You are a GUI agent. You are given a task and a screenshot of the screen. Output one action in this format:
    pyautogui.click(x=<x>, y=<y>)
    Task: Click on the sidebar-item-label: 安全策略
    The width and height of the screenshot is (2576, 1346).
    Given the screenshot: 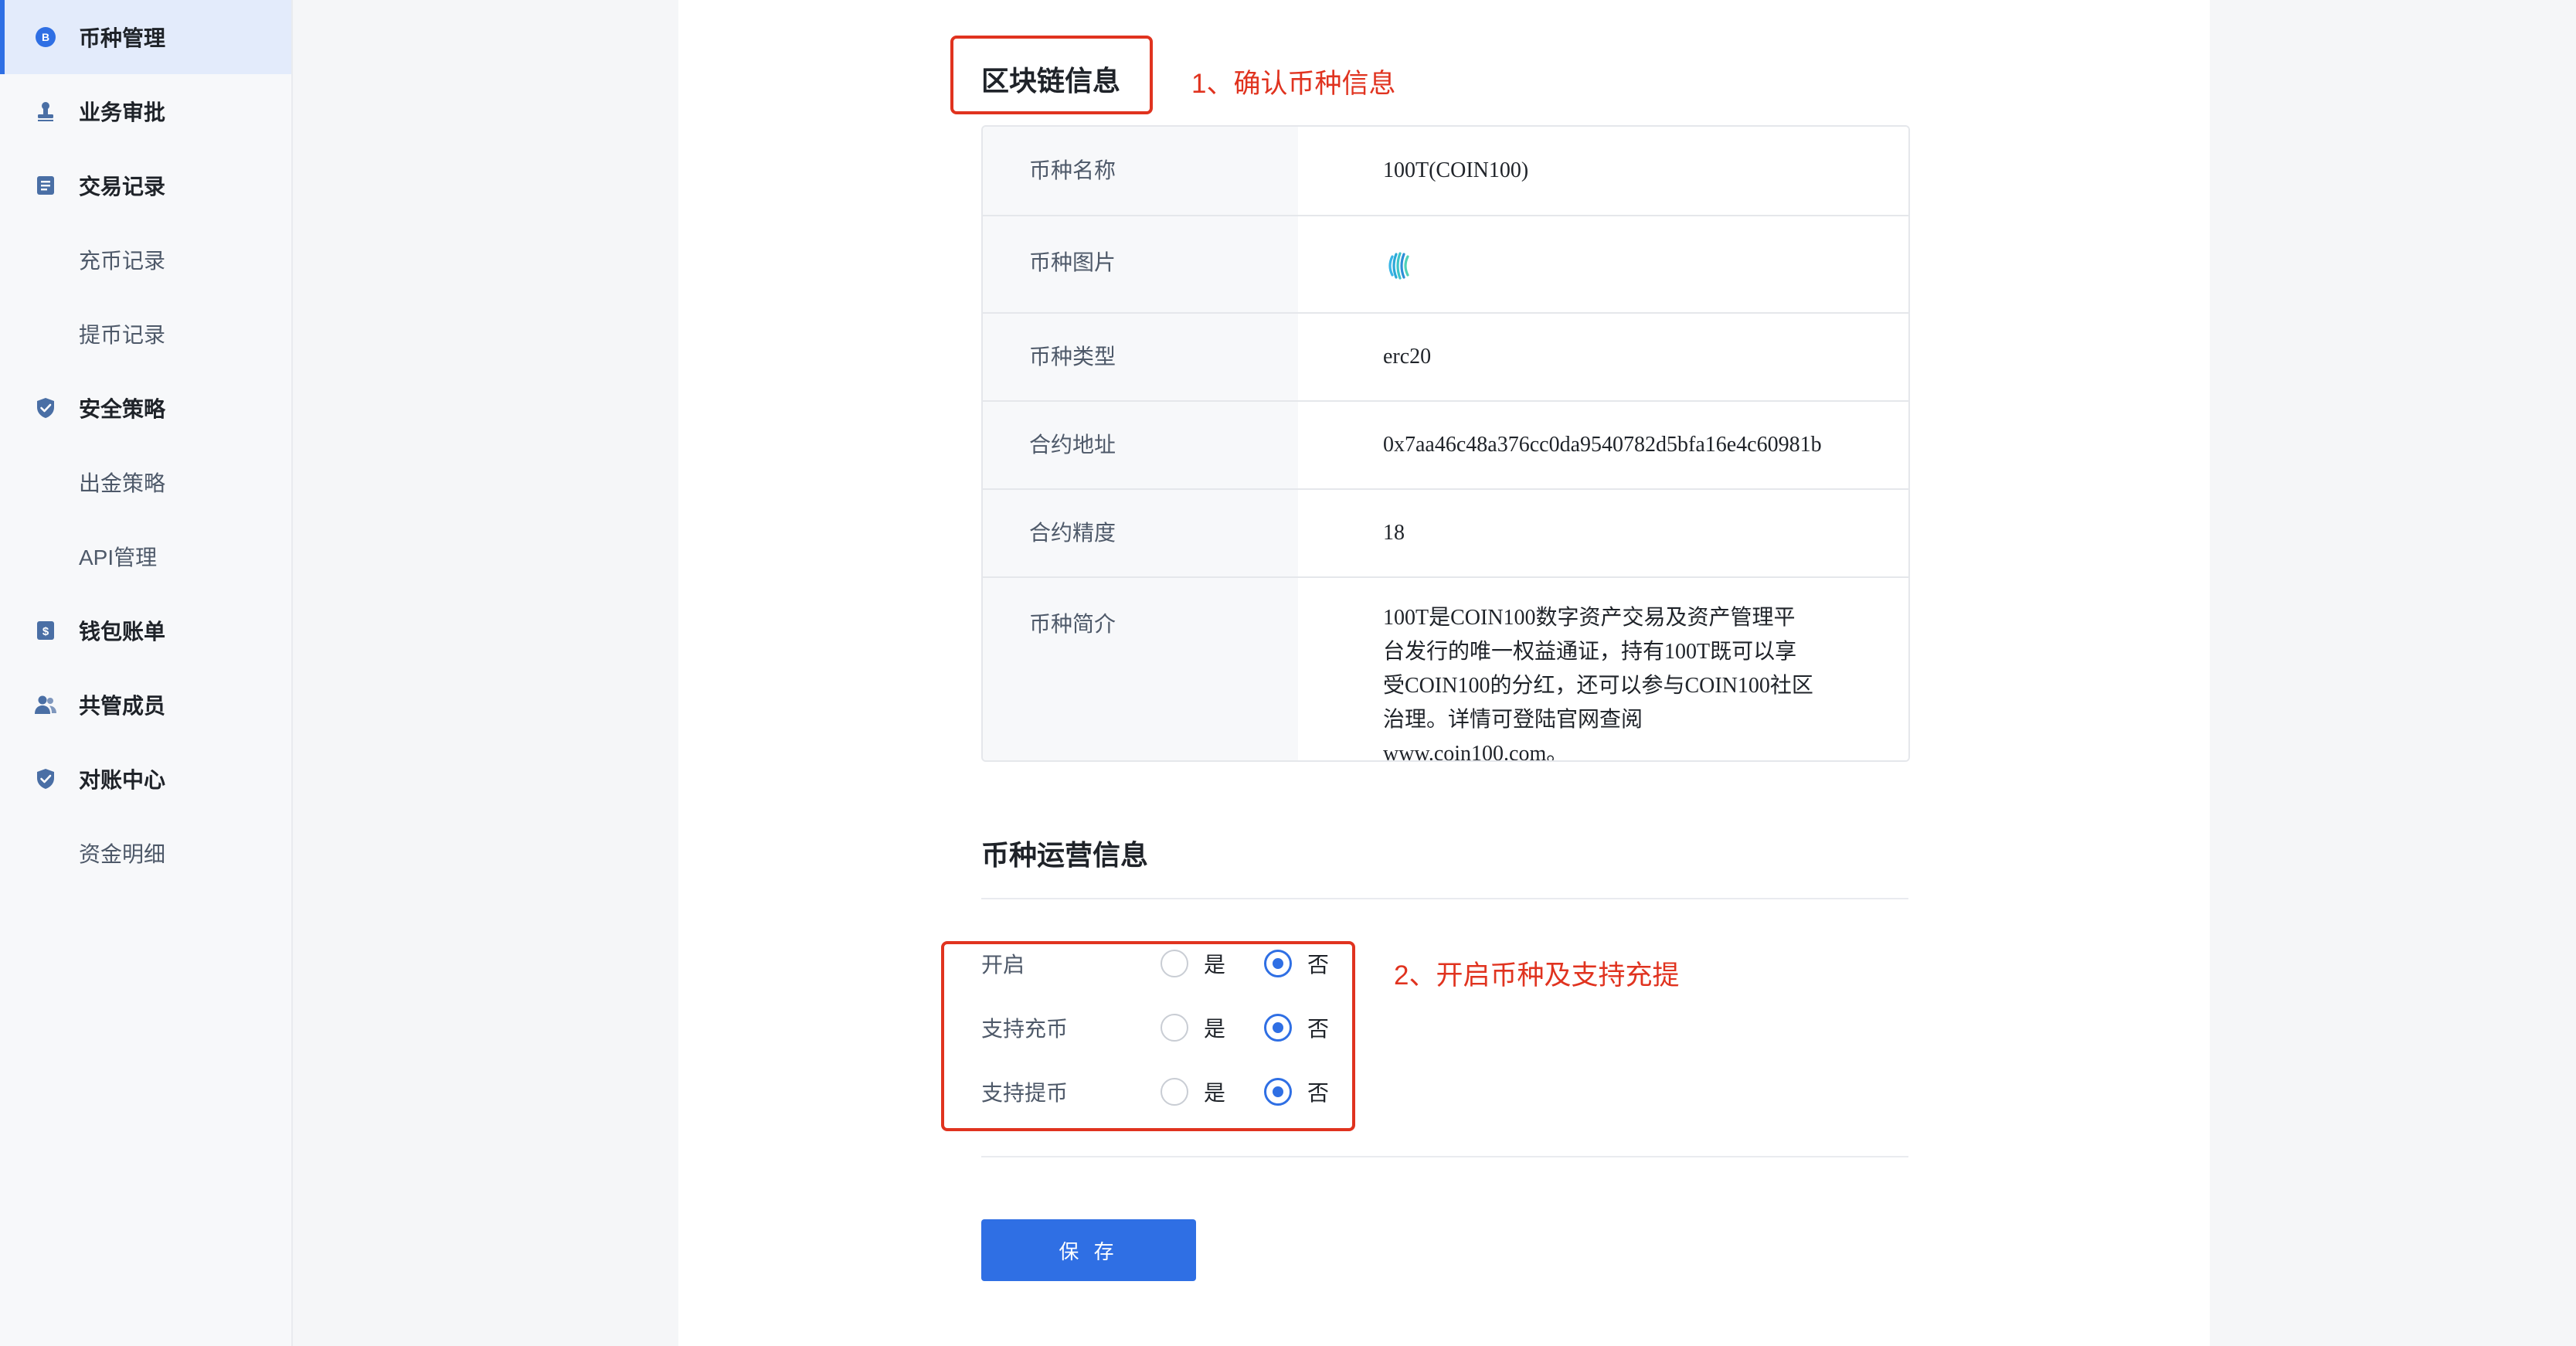 What is the action you would take?
    pyautogui.click(x=122, y=409)
    